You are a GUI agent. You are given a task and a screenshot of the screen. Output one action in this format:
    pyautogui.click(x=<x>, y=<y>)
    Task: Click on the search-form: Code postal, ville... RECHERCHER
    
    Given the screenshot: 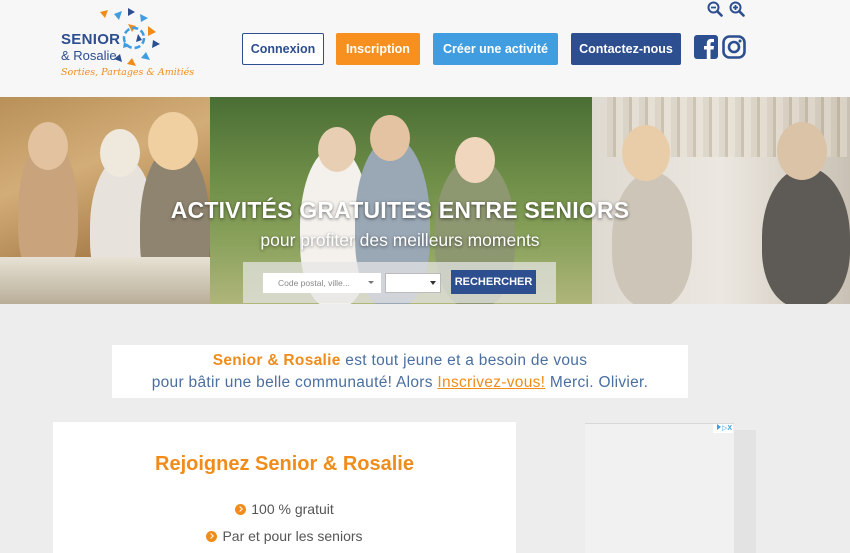 What is the action you would take?
    pyautogui.click(x=399, y=282)
    